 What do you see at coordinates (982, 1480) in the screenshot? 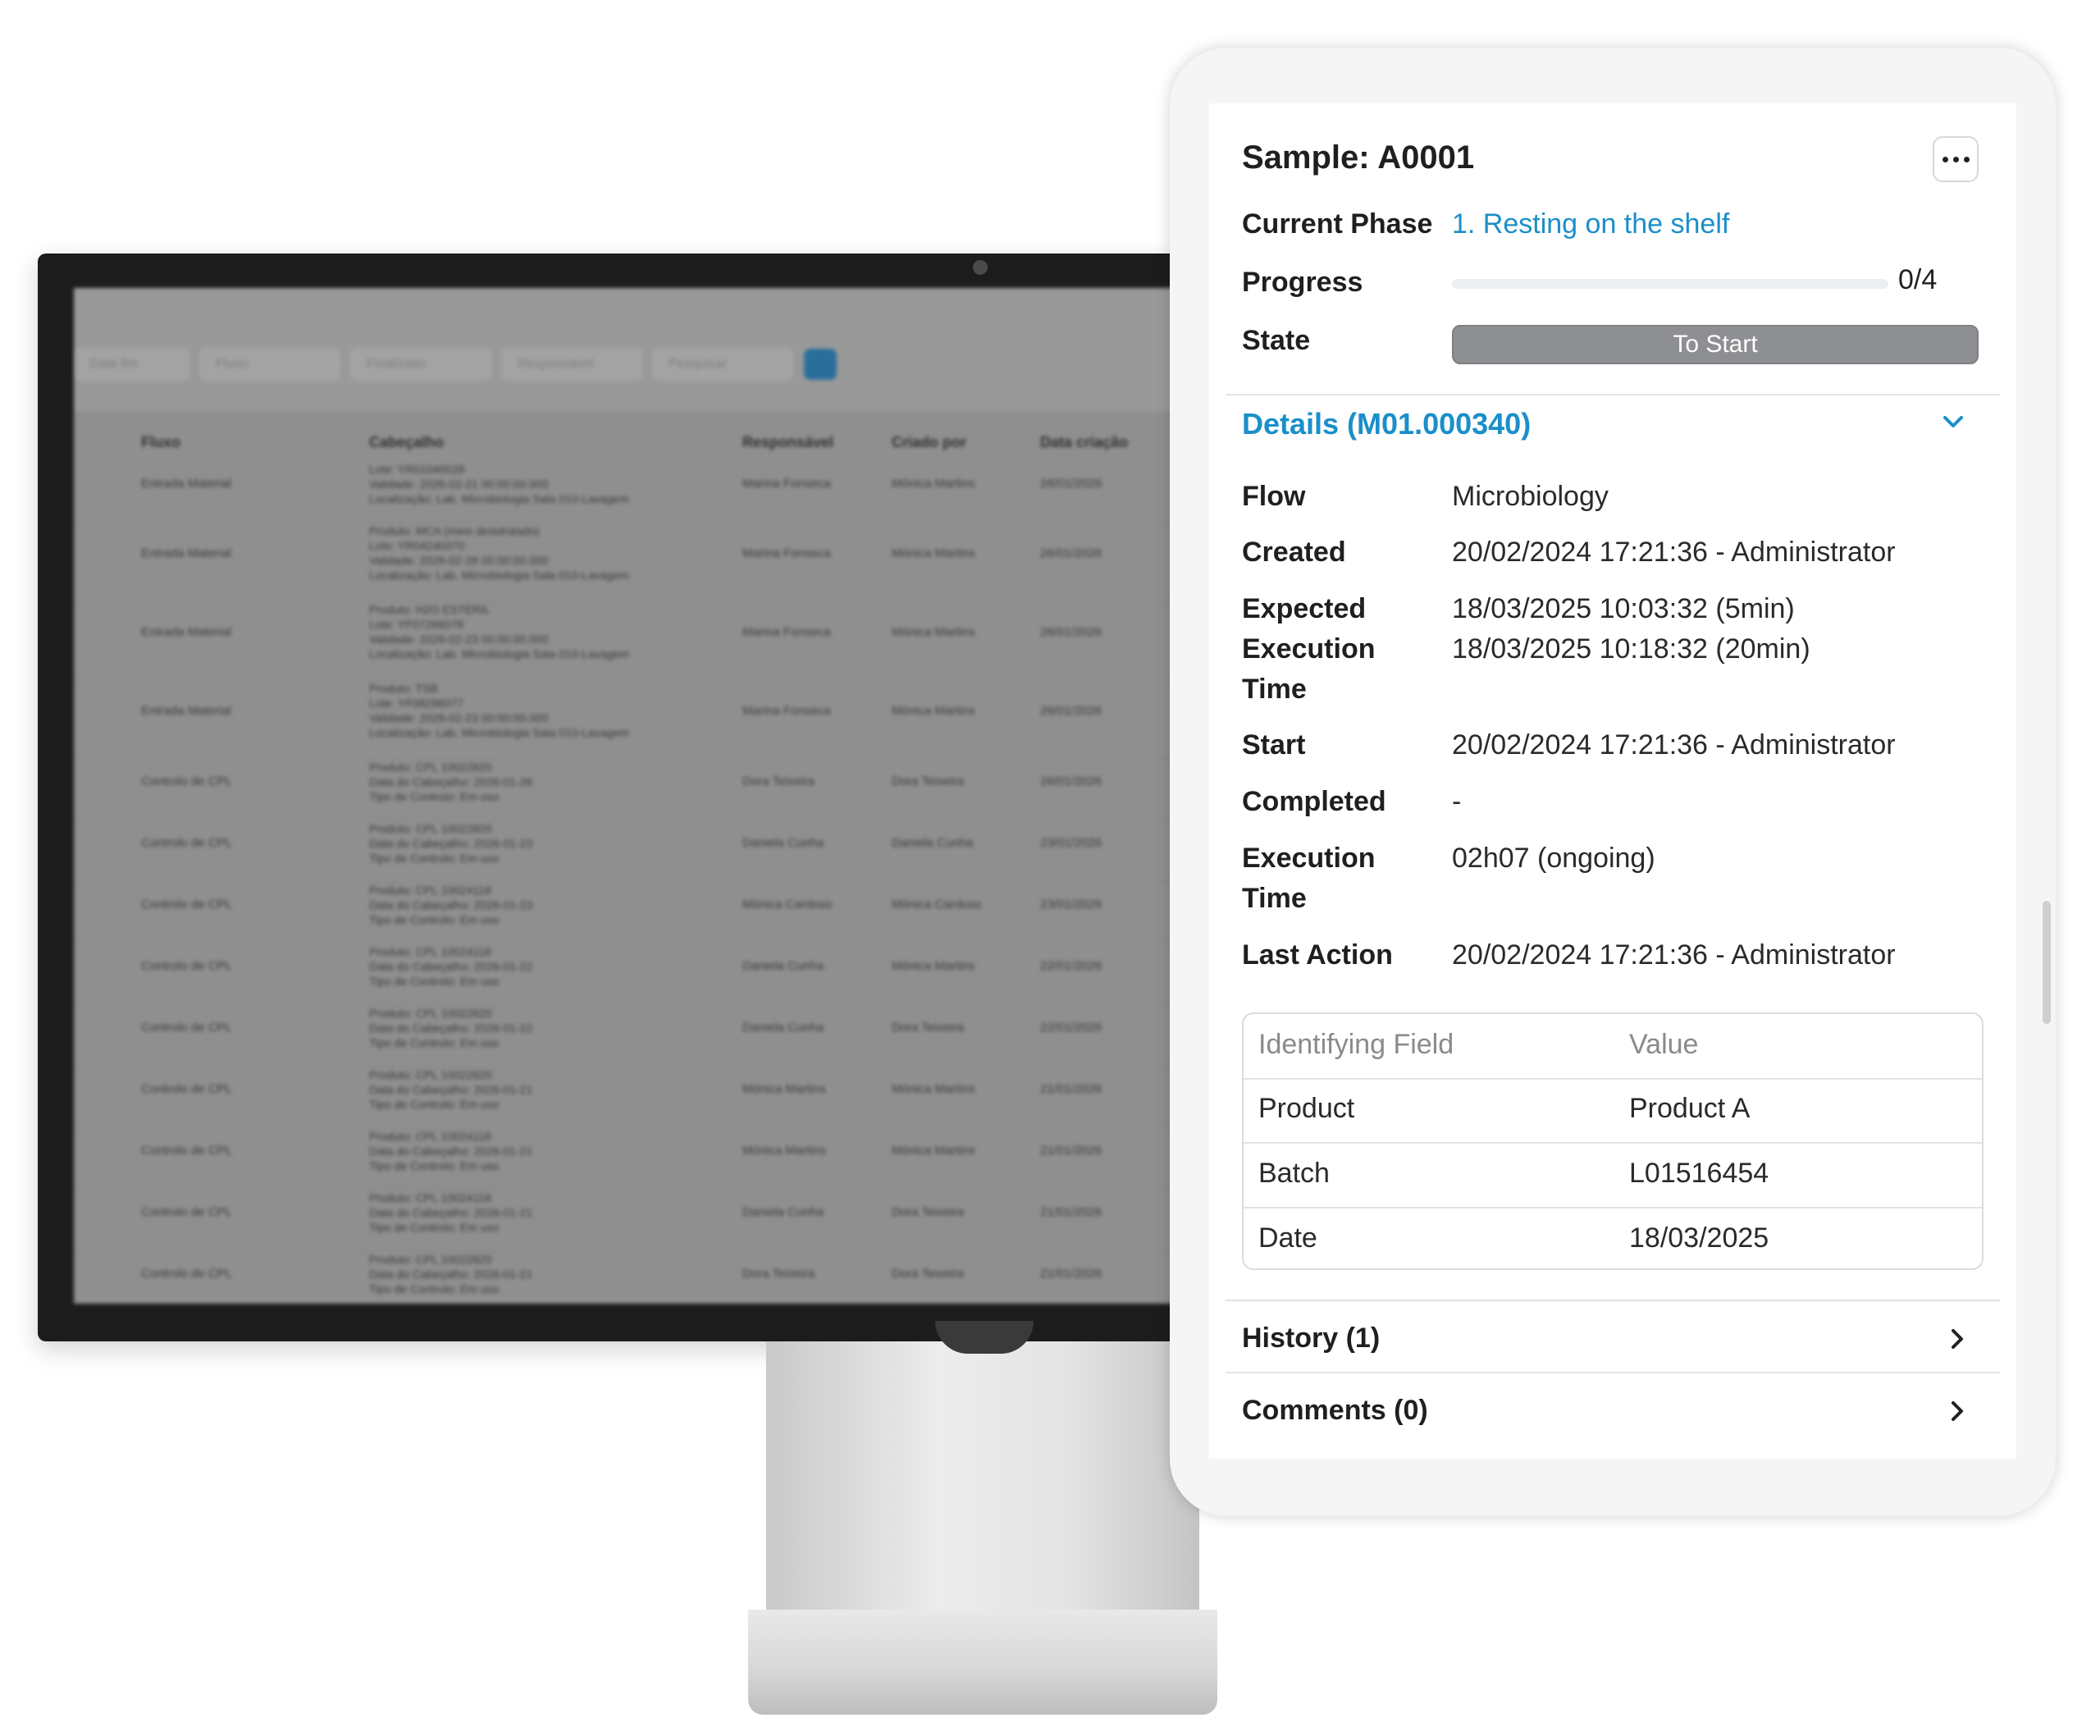
I see `monitor-stand-neck` at bounding box center [982, 1480].